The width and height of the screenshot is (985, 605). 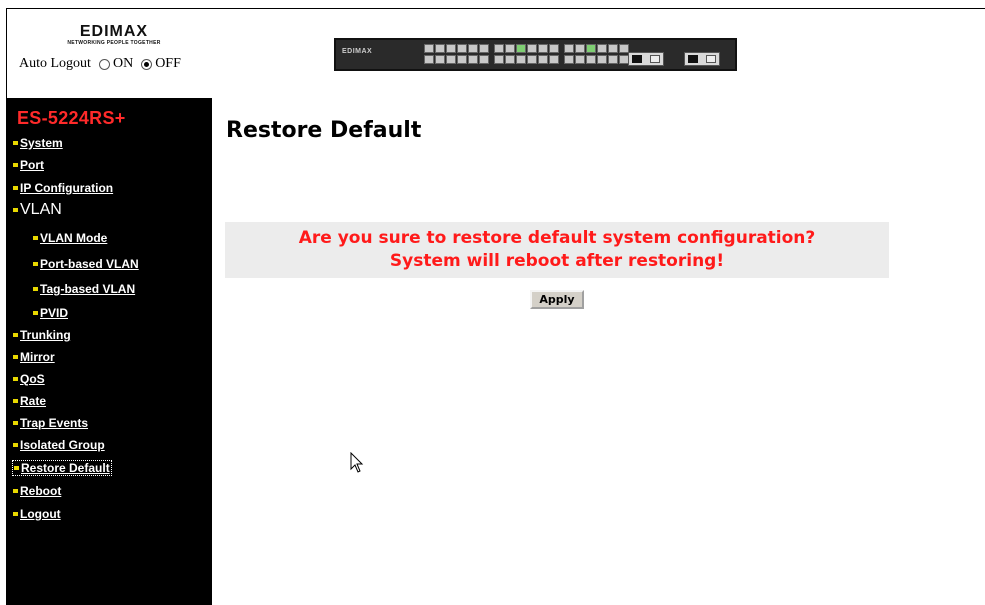 I want to click on sidebar-item-label: Port, so click(x=32, y=165).